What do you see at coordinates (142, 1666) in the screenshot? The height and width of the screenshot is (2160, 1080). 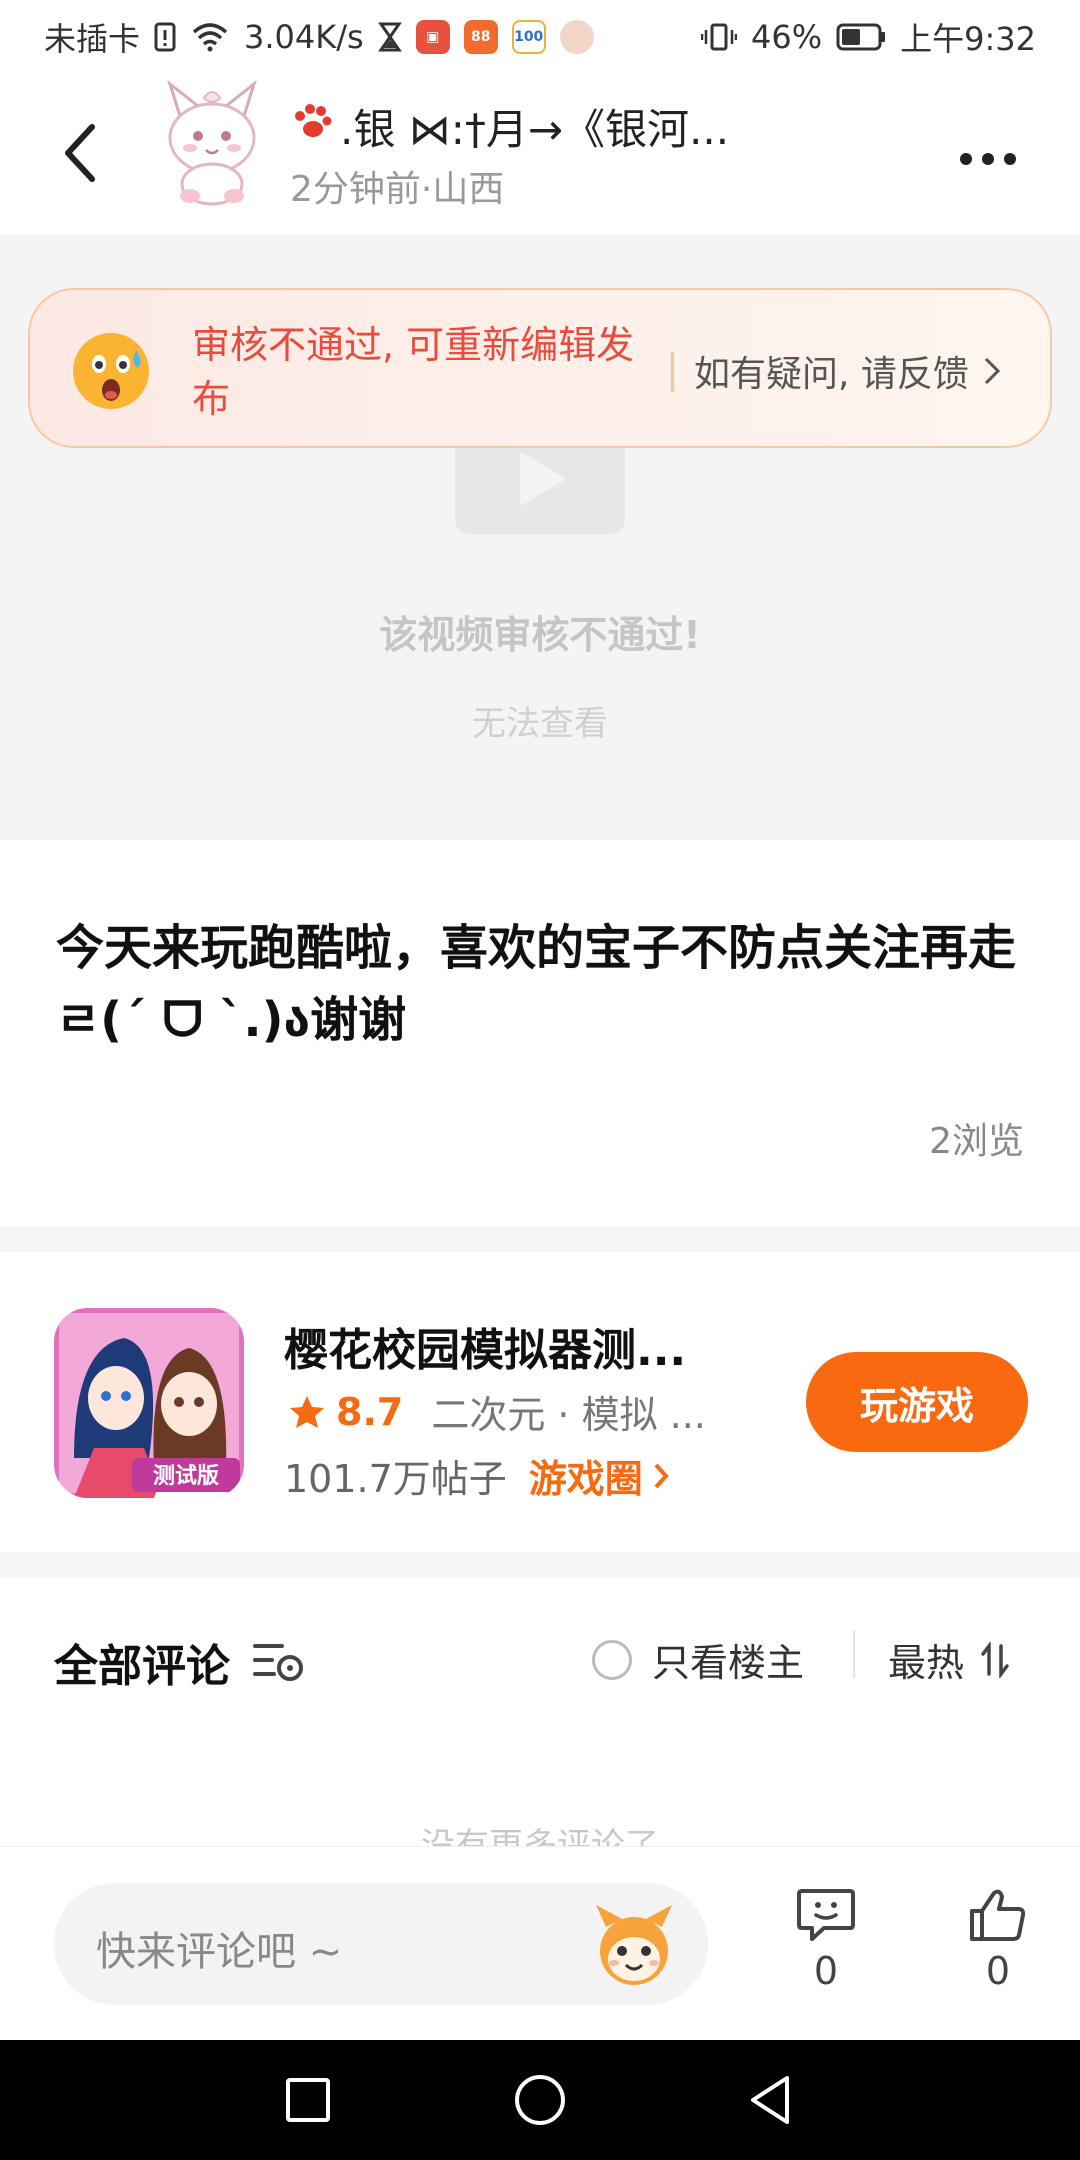 I see `comments-title: 全部评论` at bounding box center [142, 1666].